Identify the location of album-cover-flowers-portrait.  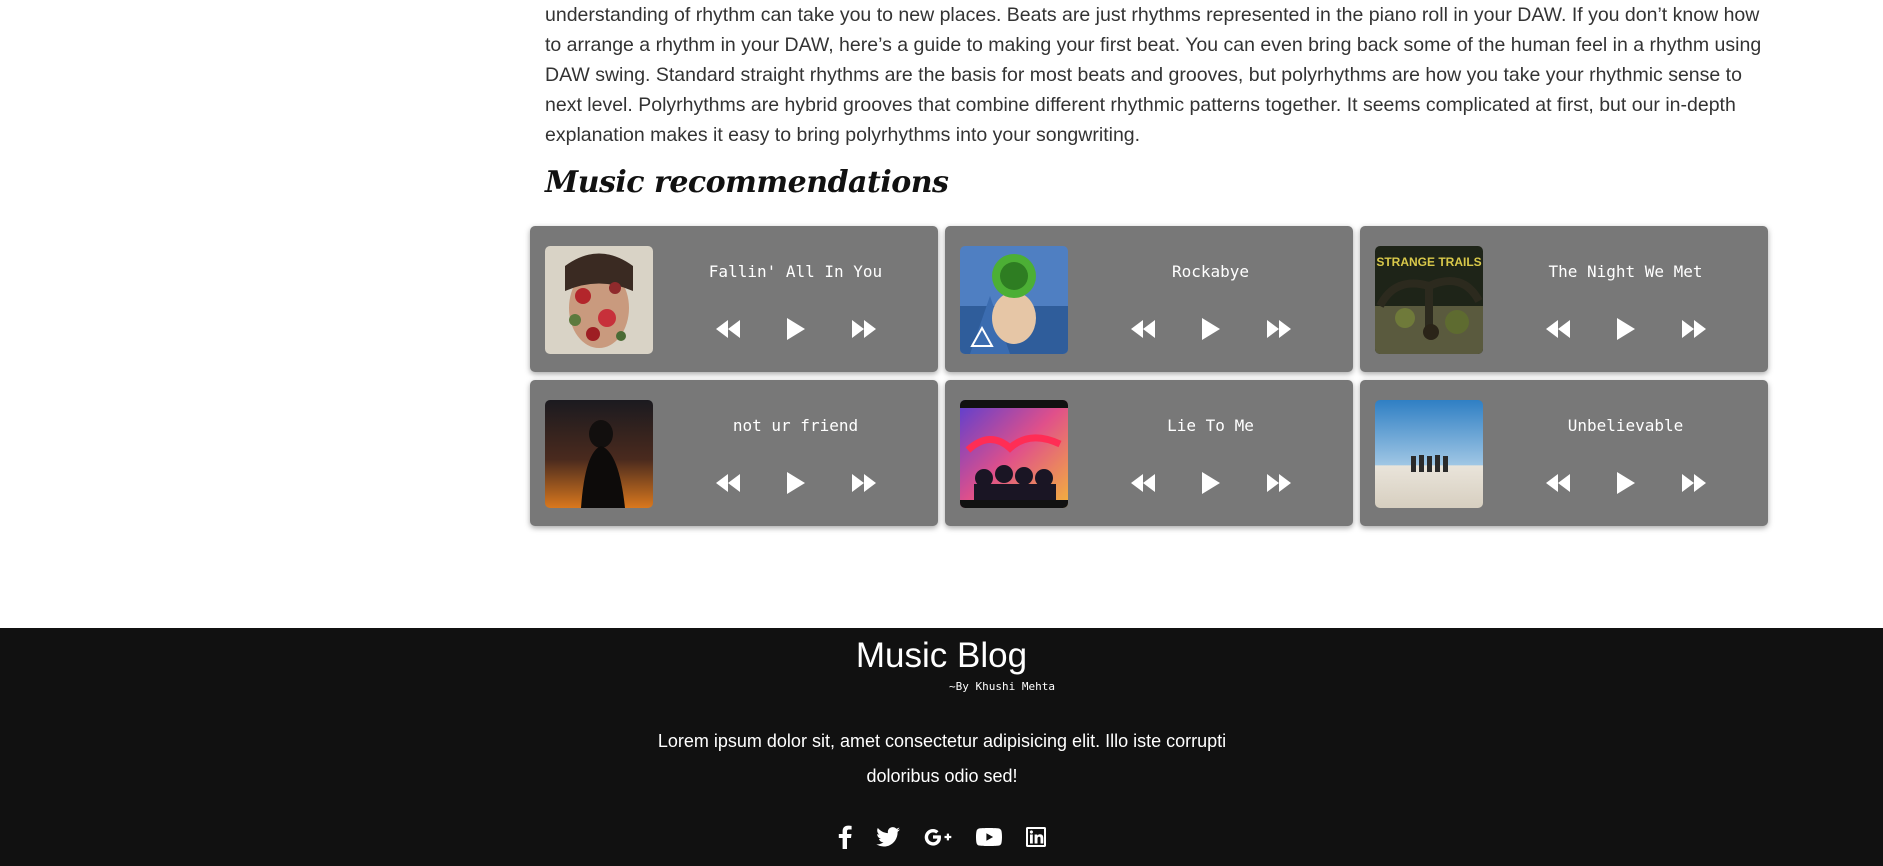
(599, 300).